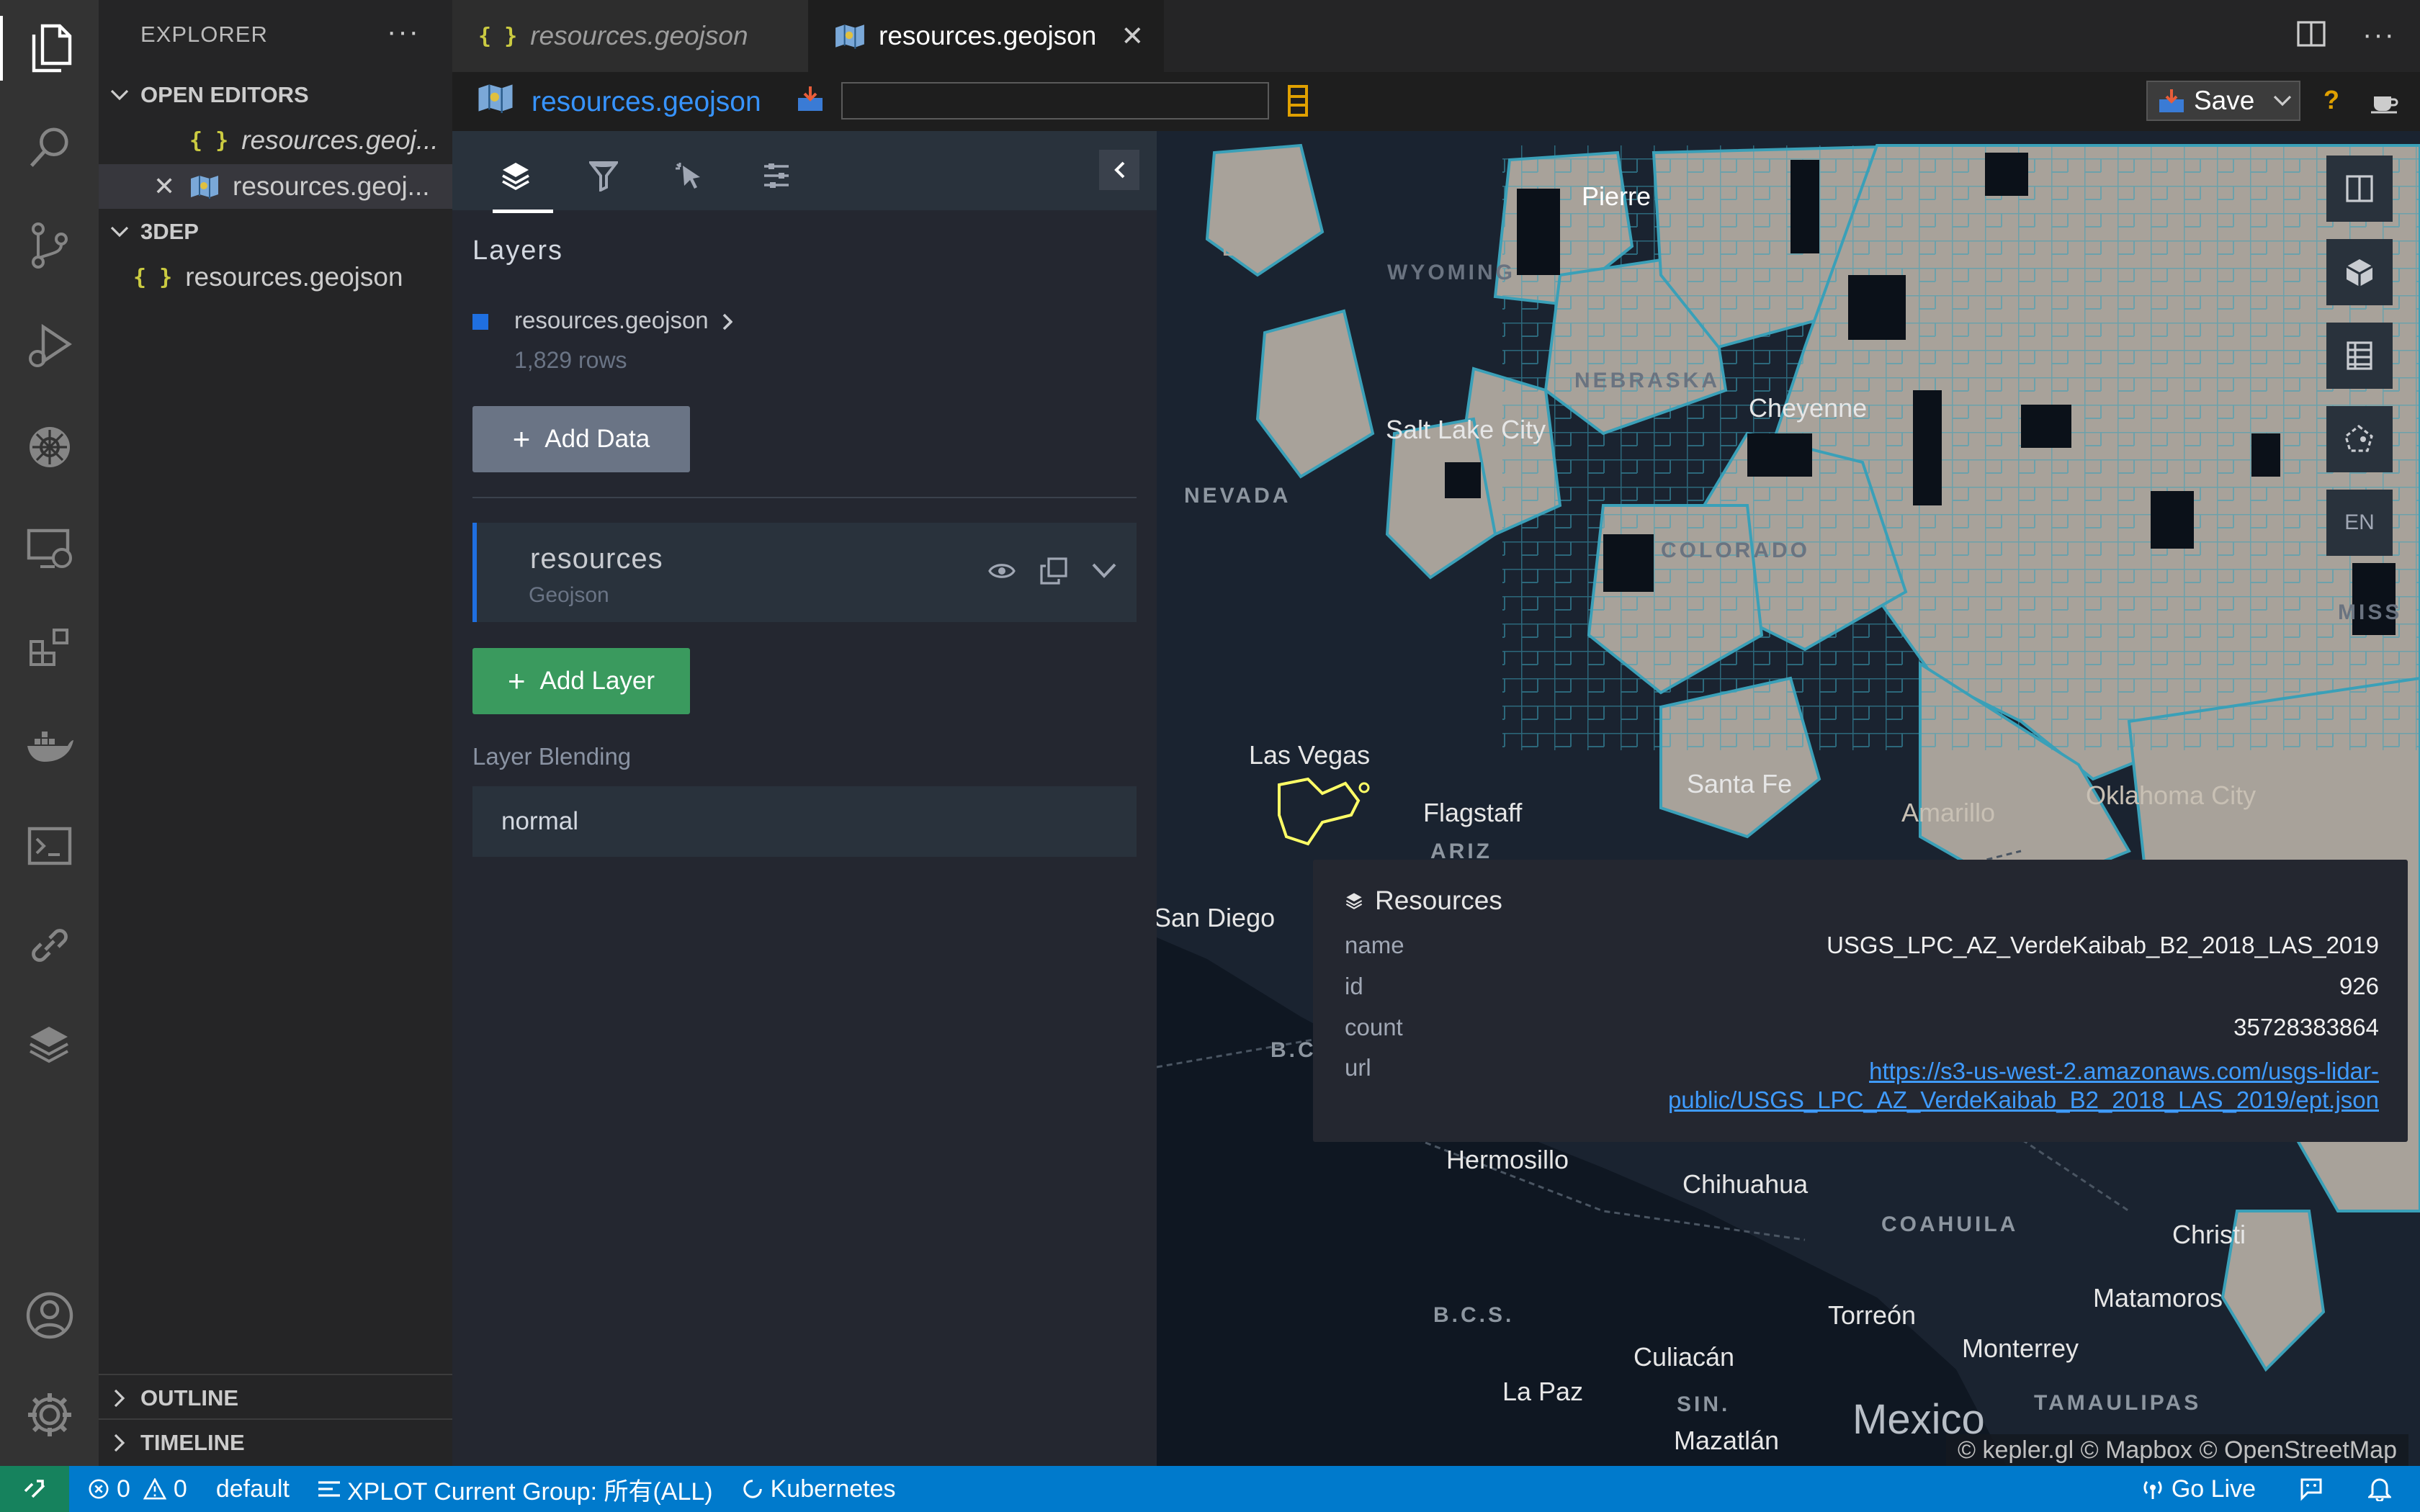 The image size is (2420, 1512). I want to click on save-dropdown: Save, so click(2223, 101).